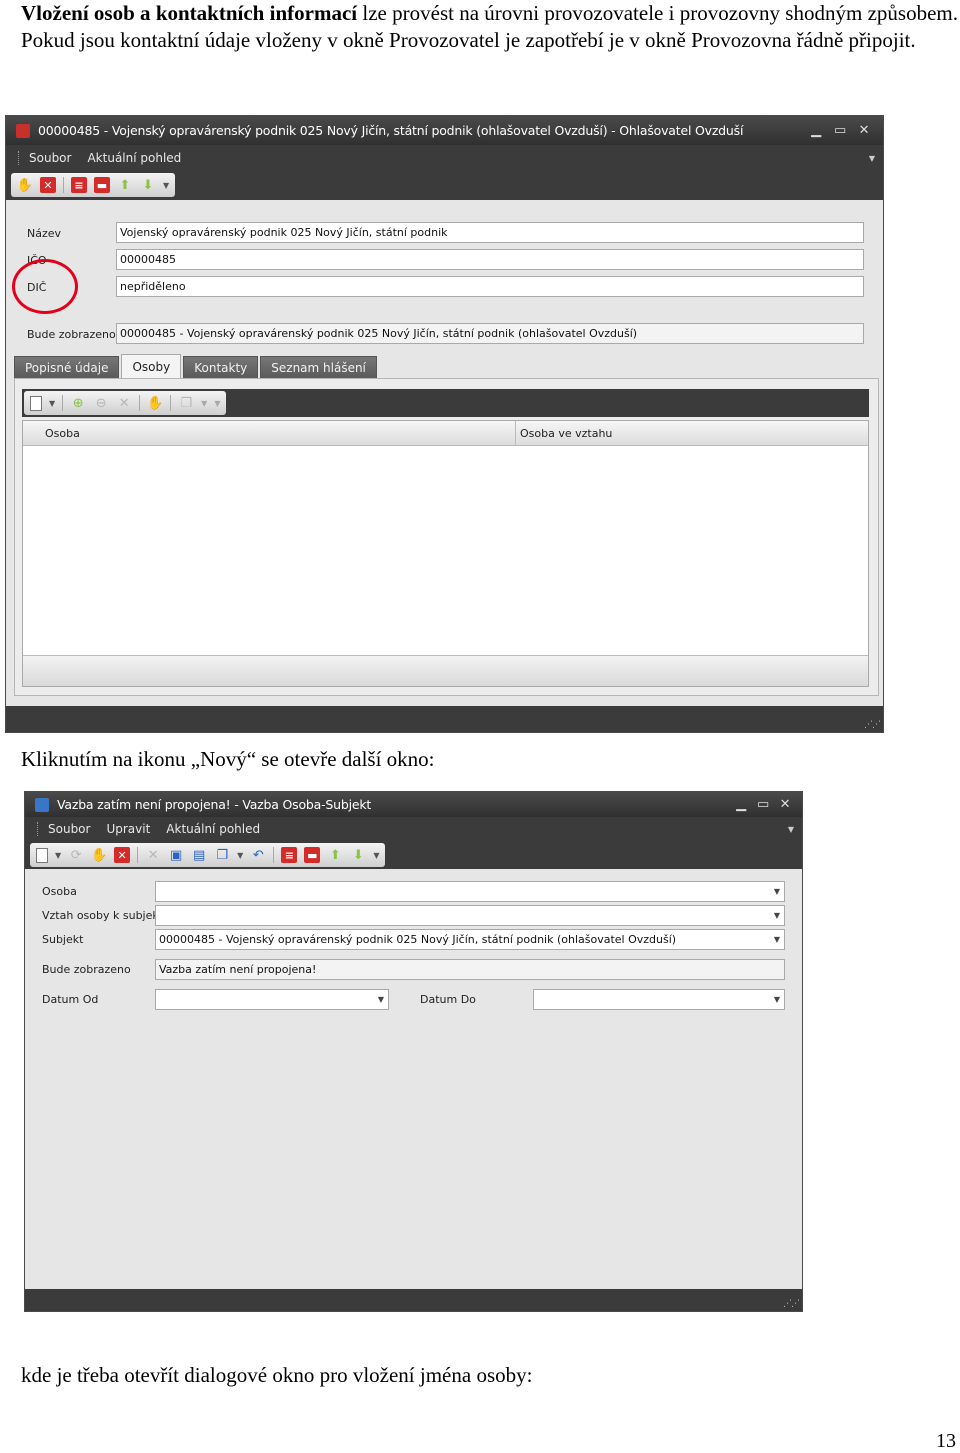 This screenshot has height=1453, width=960. I want to click on grid-footer, so click(445, 670).